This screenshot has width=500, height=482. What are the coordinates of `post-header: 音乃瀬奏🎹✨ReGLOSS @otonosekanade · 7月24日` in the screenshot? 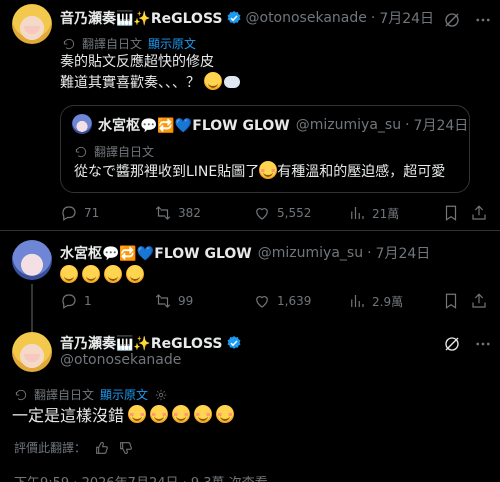 It's located at (247, 18).